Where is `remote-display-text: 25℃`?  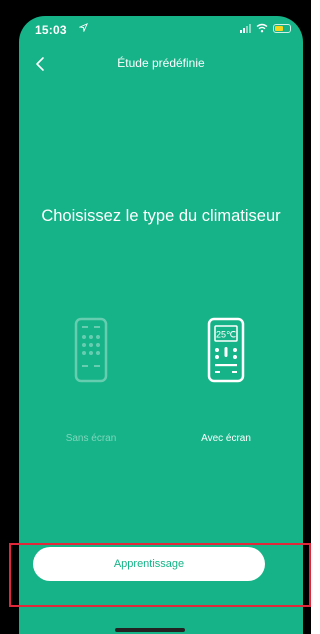 remote-display-text: 25℃ is located at coordinates (226, 335).